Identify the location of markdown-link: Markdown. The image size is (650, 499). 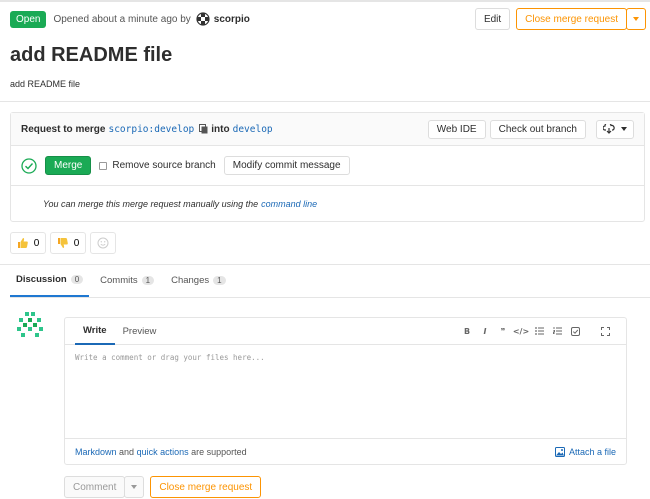
(96, 452).